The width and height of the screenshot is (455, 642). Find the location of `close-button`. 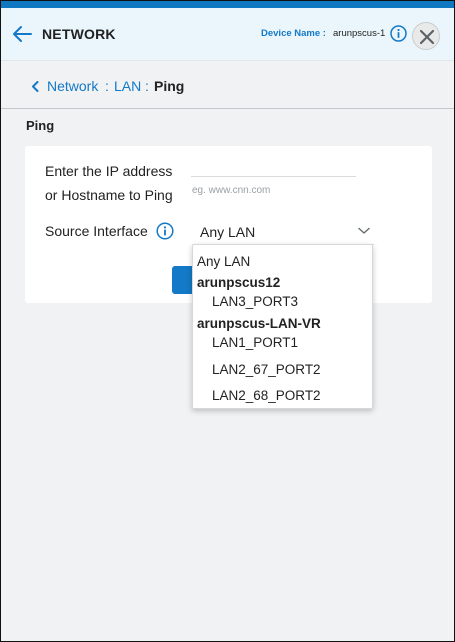

close-button is located at coordinates (426, 36).